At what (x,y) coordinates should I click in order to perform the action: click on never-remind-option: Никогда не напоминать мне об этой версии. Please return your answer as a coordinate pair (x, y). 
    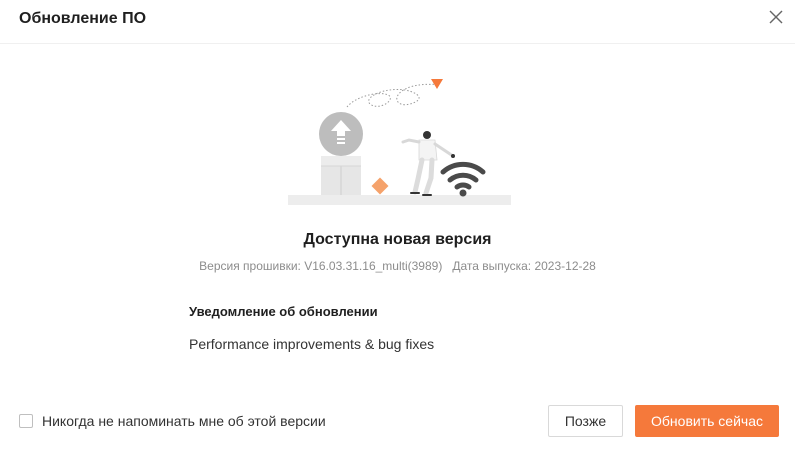
    Looking at the image, I should click on (172, 421).